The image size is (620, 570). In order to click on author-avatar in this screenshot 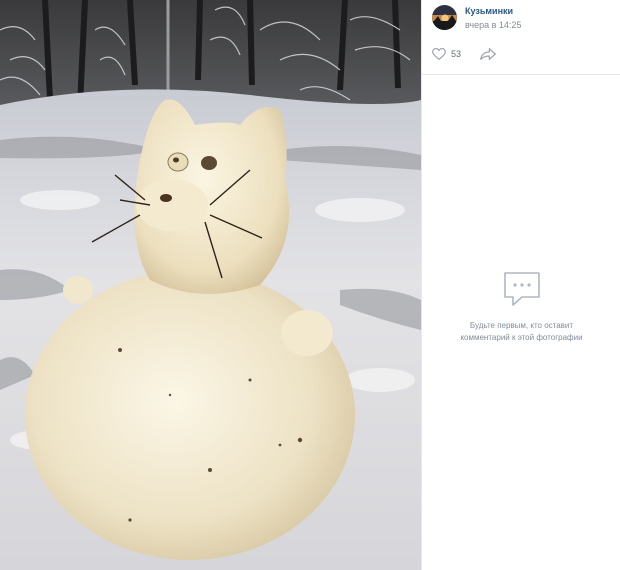, I will do `click(444, 17)`.